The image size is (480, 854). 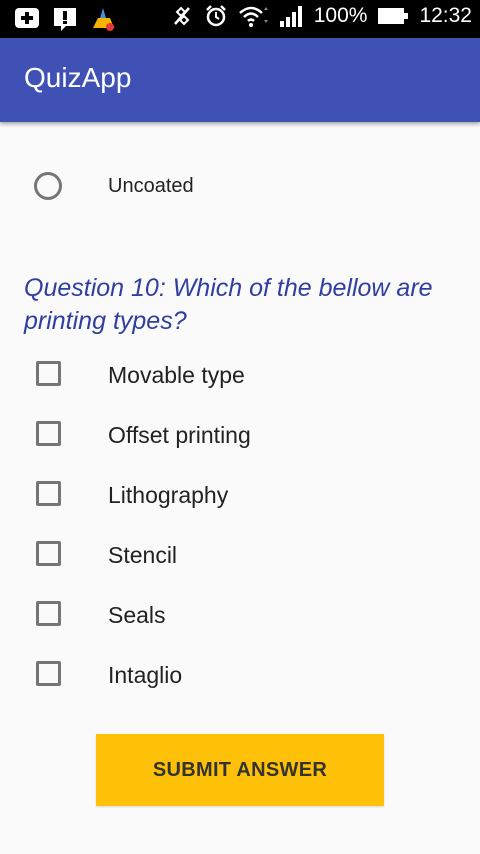 I want to click on vibrate-icon, so click(x=182, y=16).